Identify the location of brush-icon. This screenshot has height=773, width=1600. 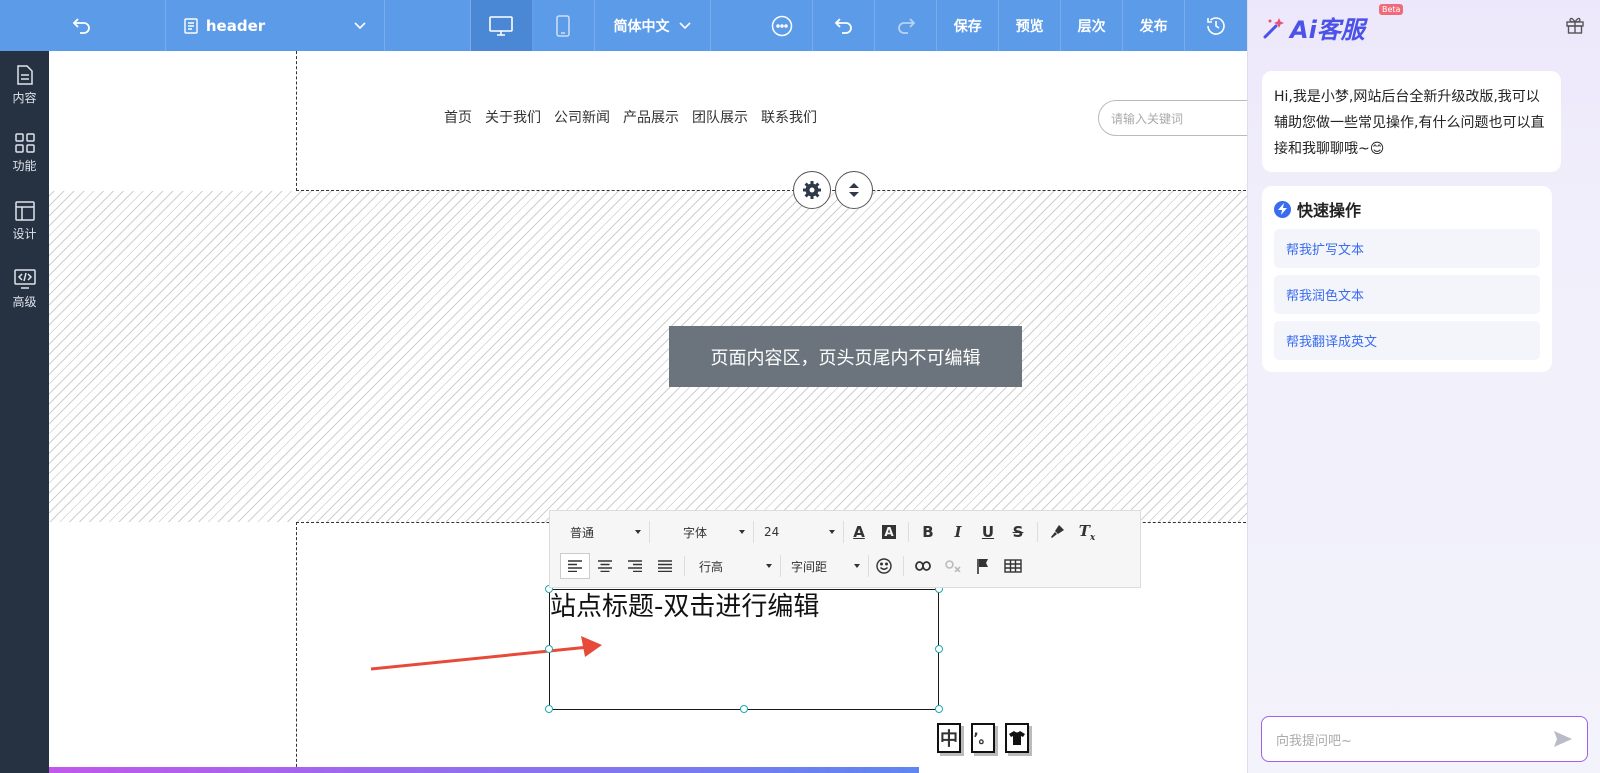
(1057, 531).